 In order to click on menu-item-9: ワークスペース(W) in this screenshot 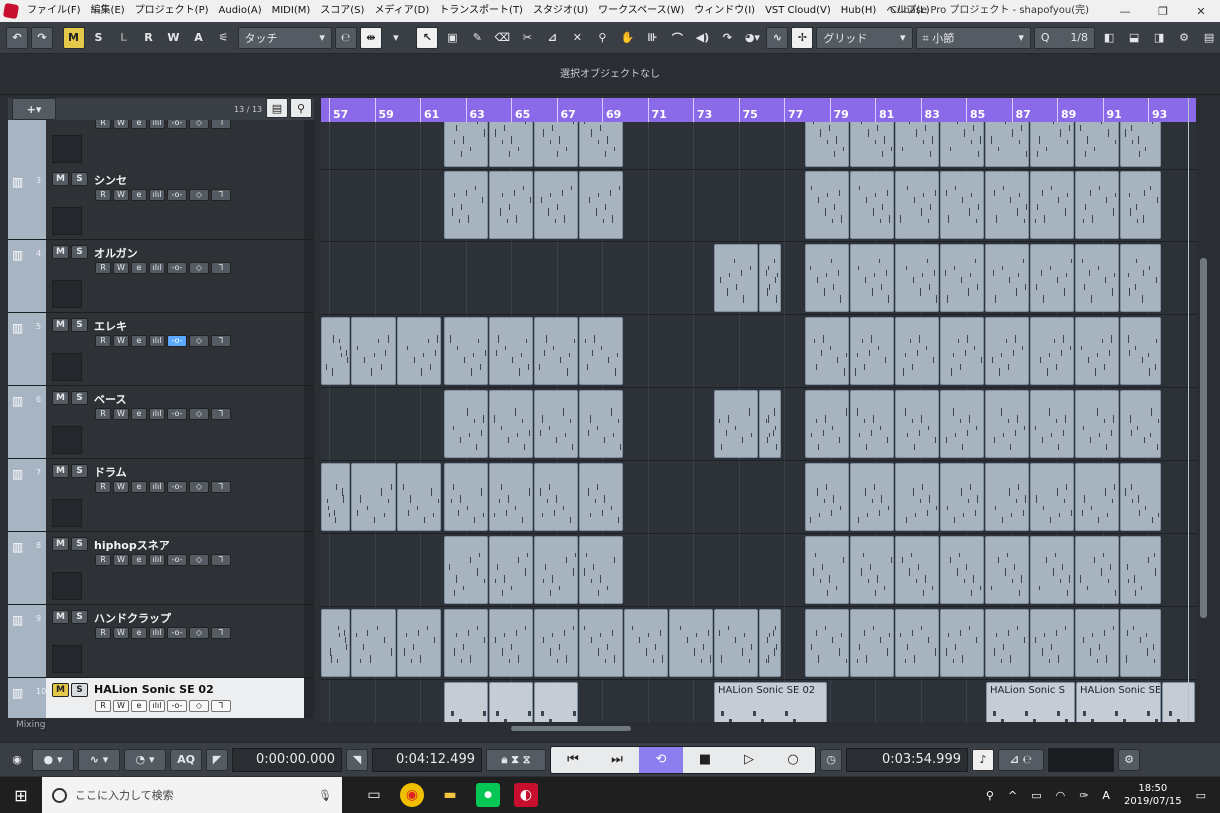, I will do `click(641, 11)`.